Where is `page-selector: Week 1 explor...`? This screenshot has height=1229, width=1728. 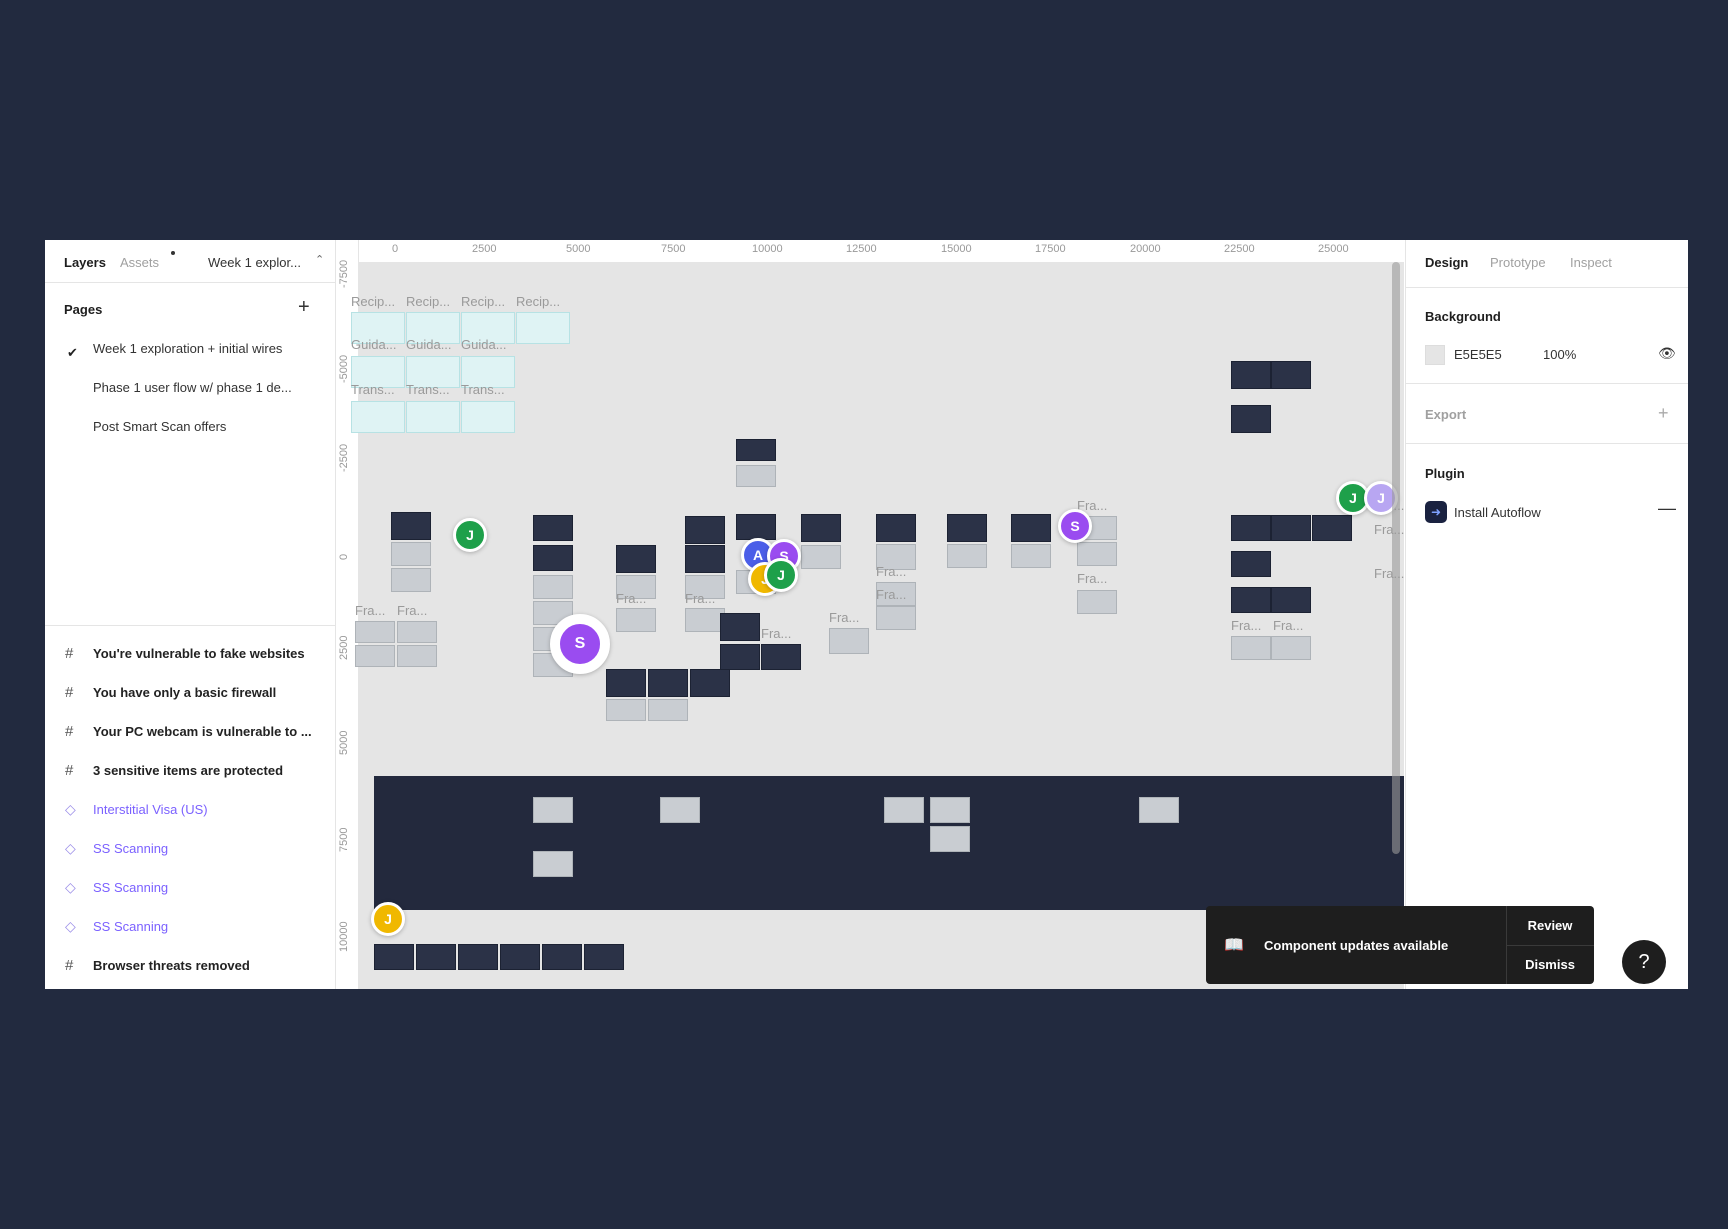
page-selector: Week 1 explor... is located at coordinates (254, 262).